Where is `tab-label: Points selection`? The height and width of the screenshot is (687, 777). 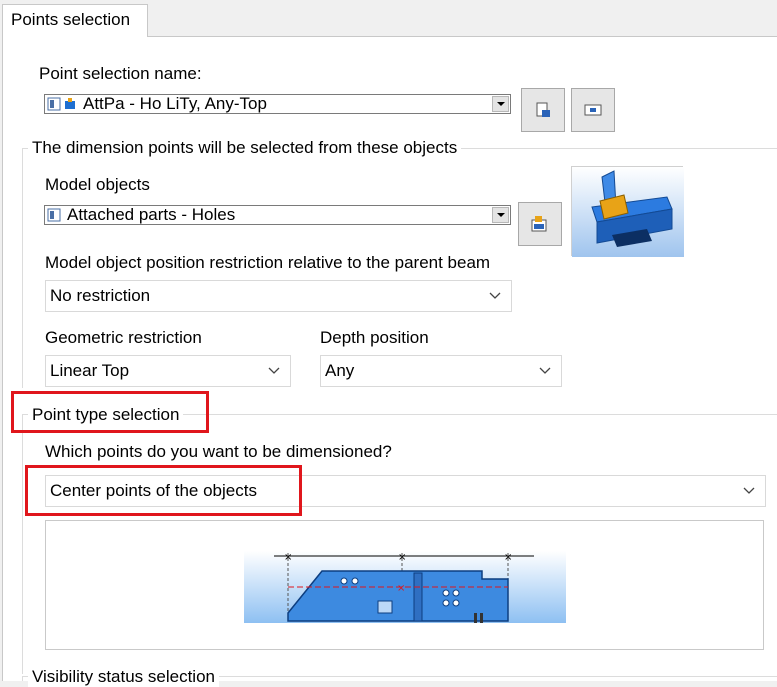 tab-label: Points selection is located at coordinates (71, 19).